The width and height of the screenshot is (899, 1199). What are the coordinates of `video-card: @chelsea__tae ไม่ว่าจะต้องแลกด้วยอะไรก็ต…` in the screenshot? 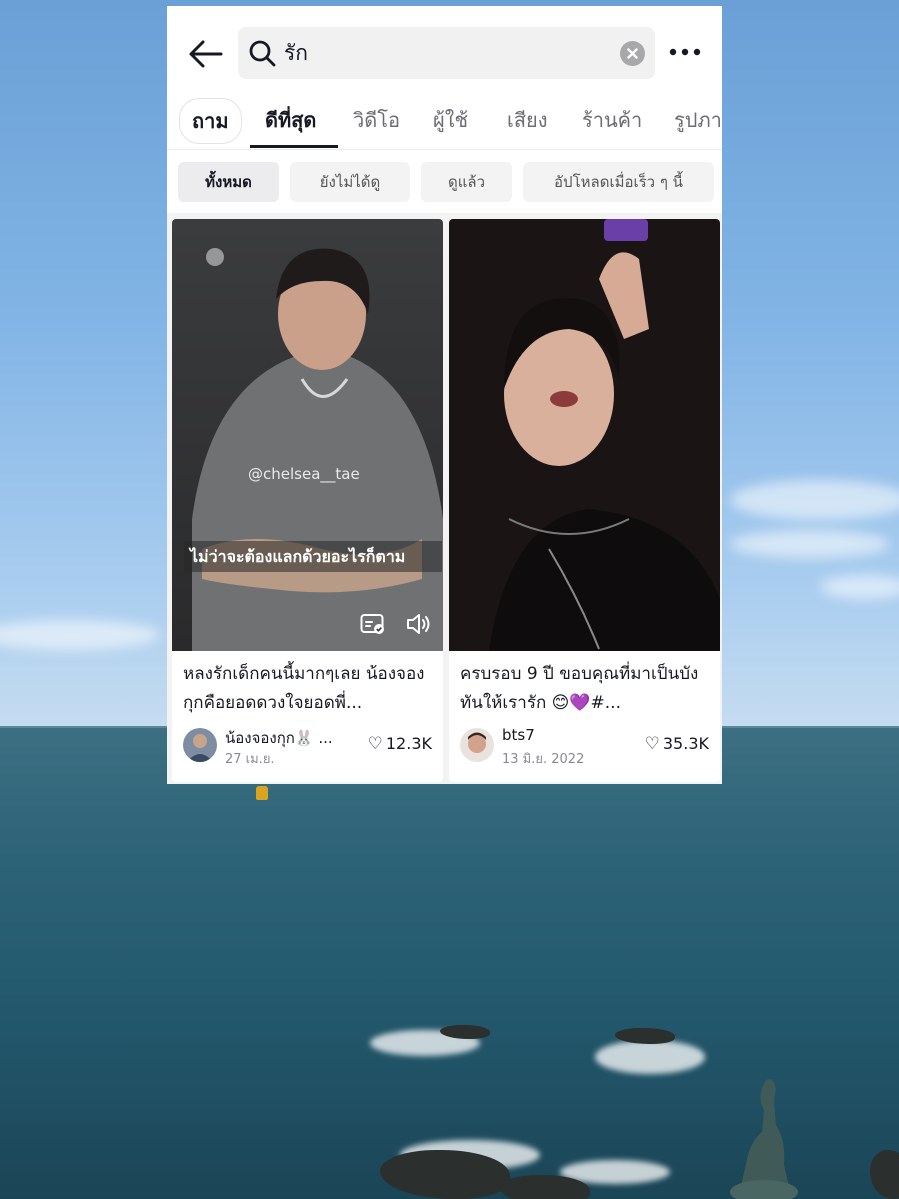 It's located at (307, 500).